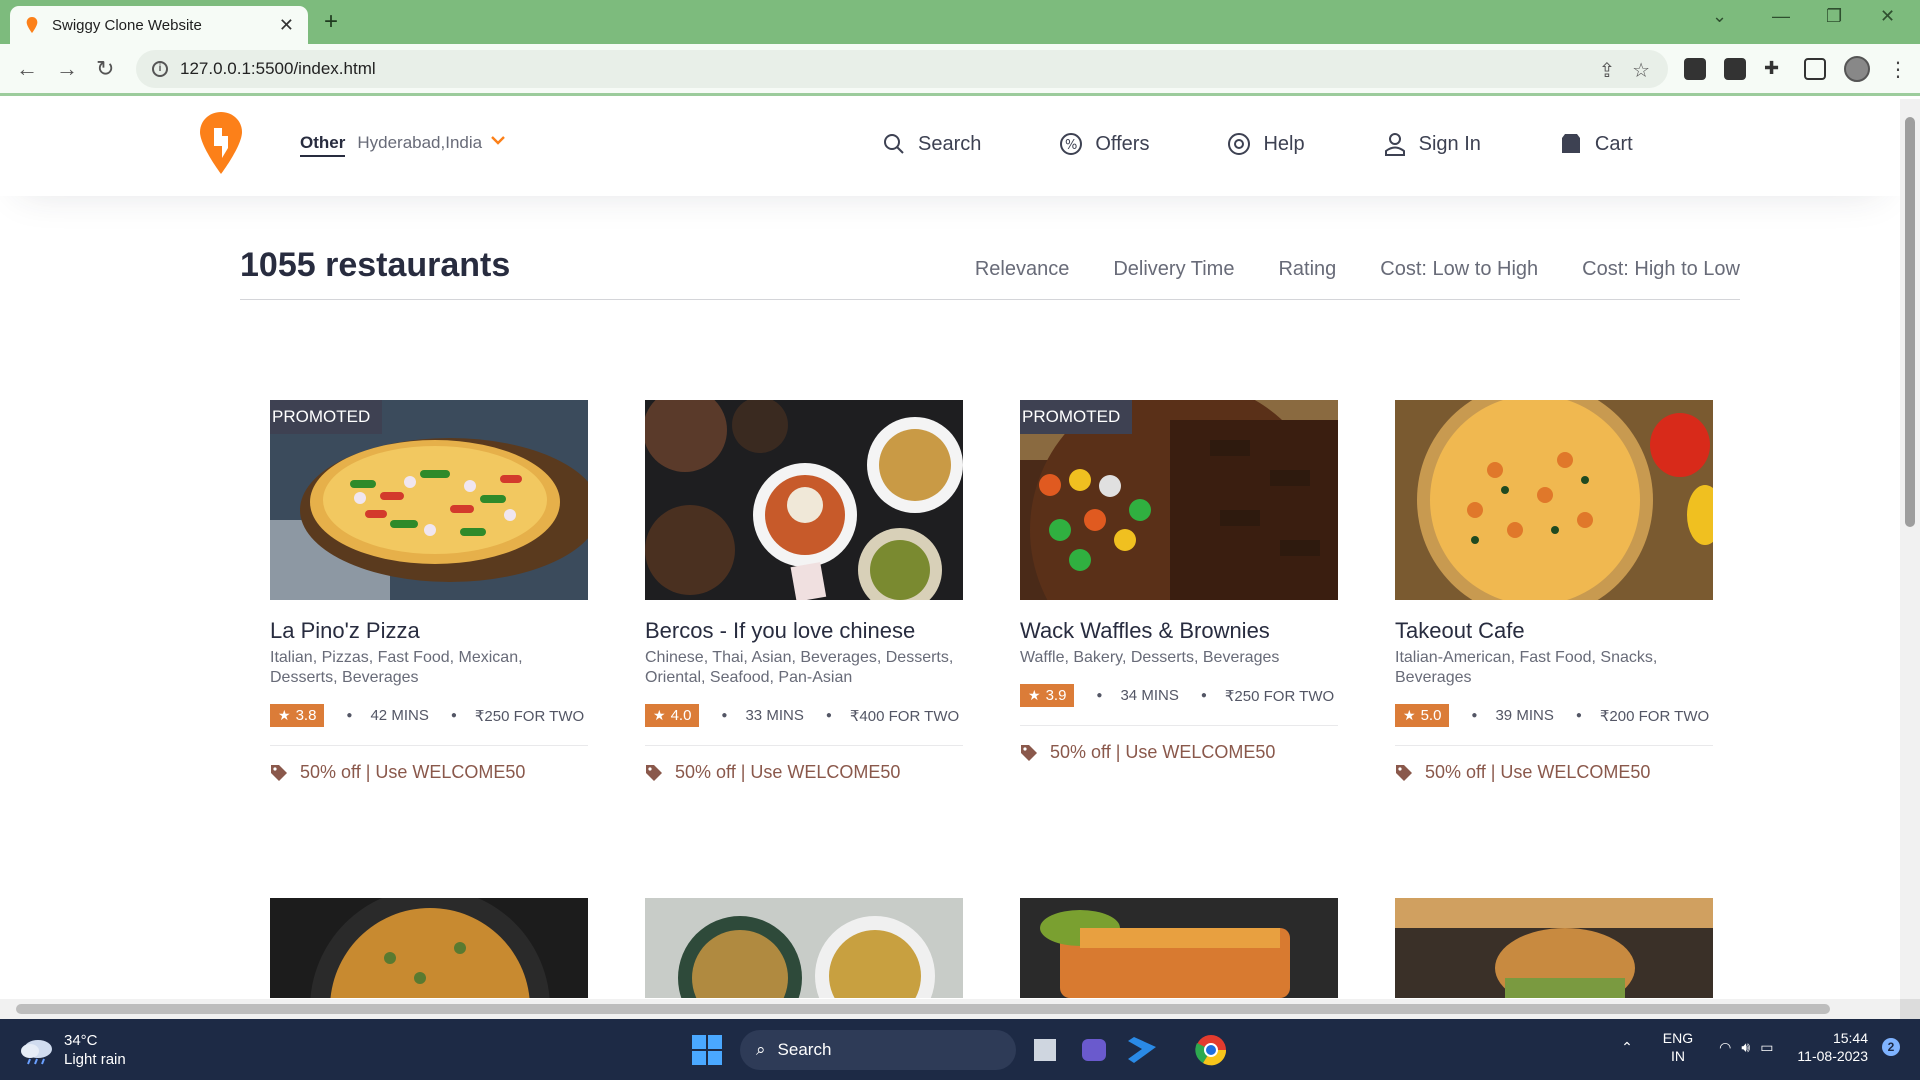 This screenshot has width=1920, height=1080. Describe the element at coordinates (894, 144) in the screenshot. I see `search-icon` at that location.